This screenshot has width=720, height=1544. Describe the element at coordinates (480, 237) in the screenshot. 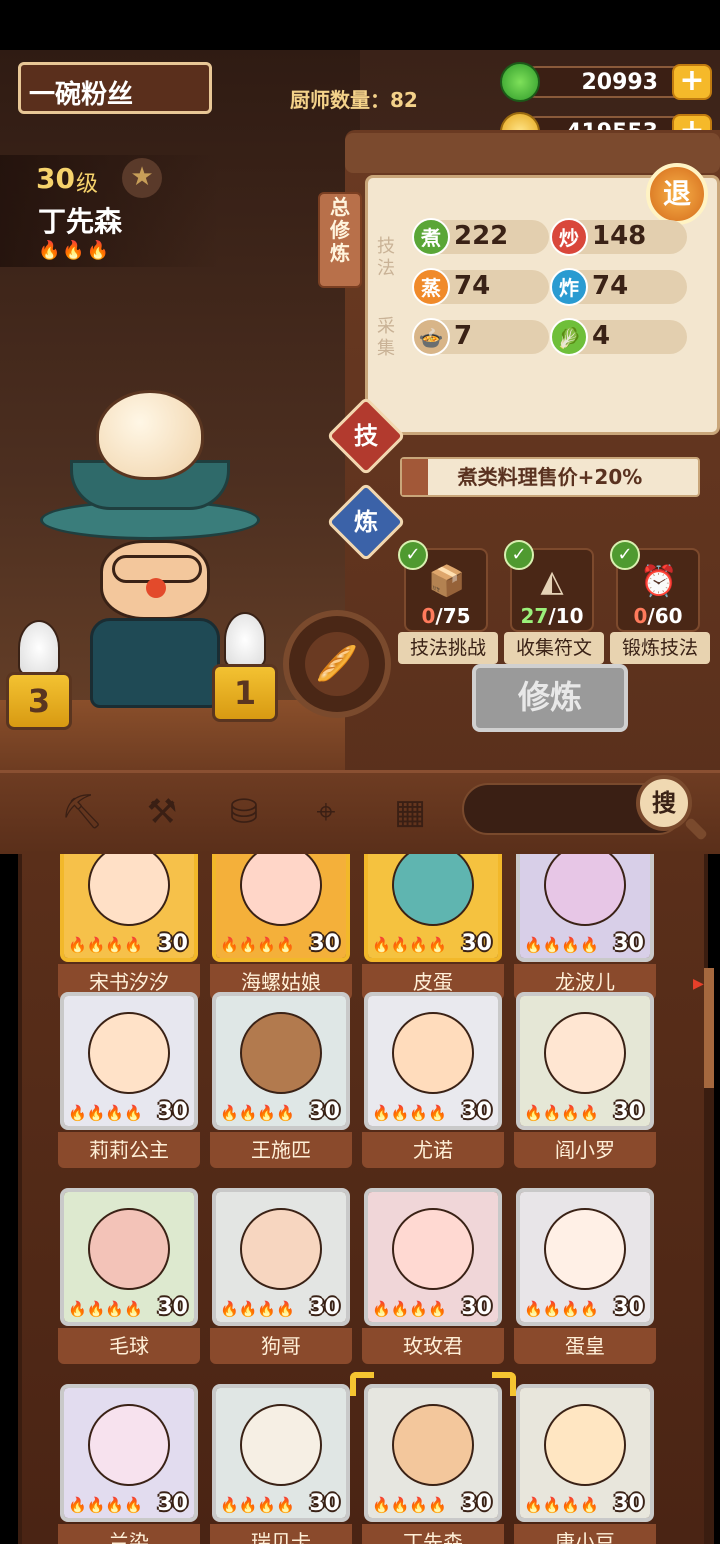

I see `stat-0: 煮 222` at that location.